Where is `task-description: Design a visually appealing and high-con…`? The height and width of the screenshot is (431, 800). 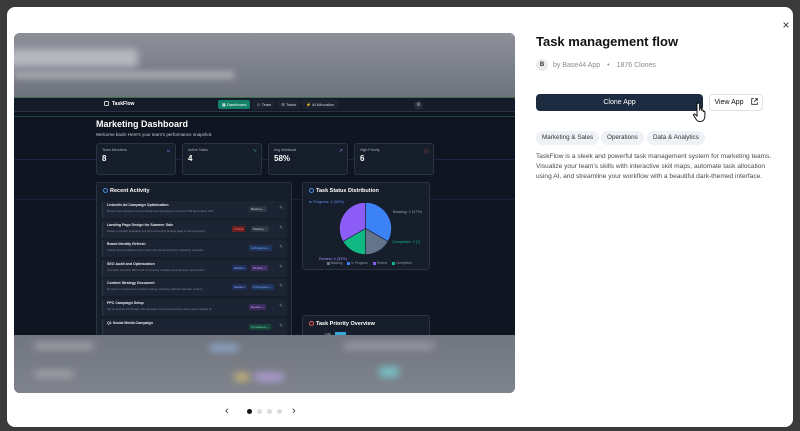 task-description: Design a visually appealing and high-con… is located at coordinates (156, 230).